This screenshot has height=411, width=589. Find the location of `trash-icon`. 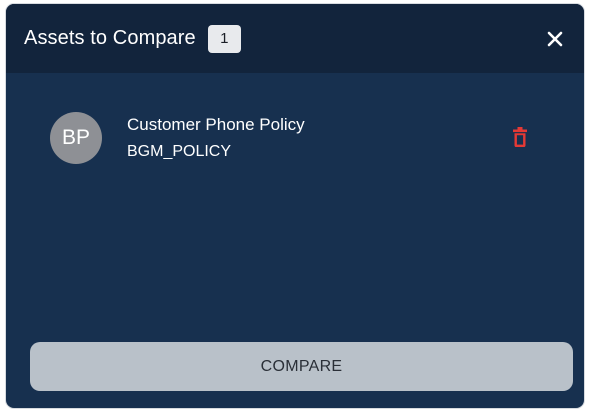

trash-icon is located at coordinates (520, 137).